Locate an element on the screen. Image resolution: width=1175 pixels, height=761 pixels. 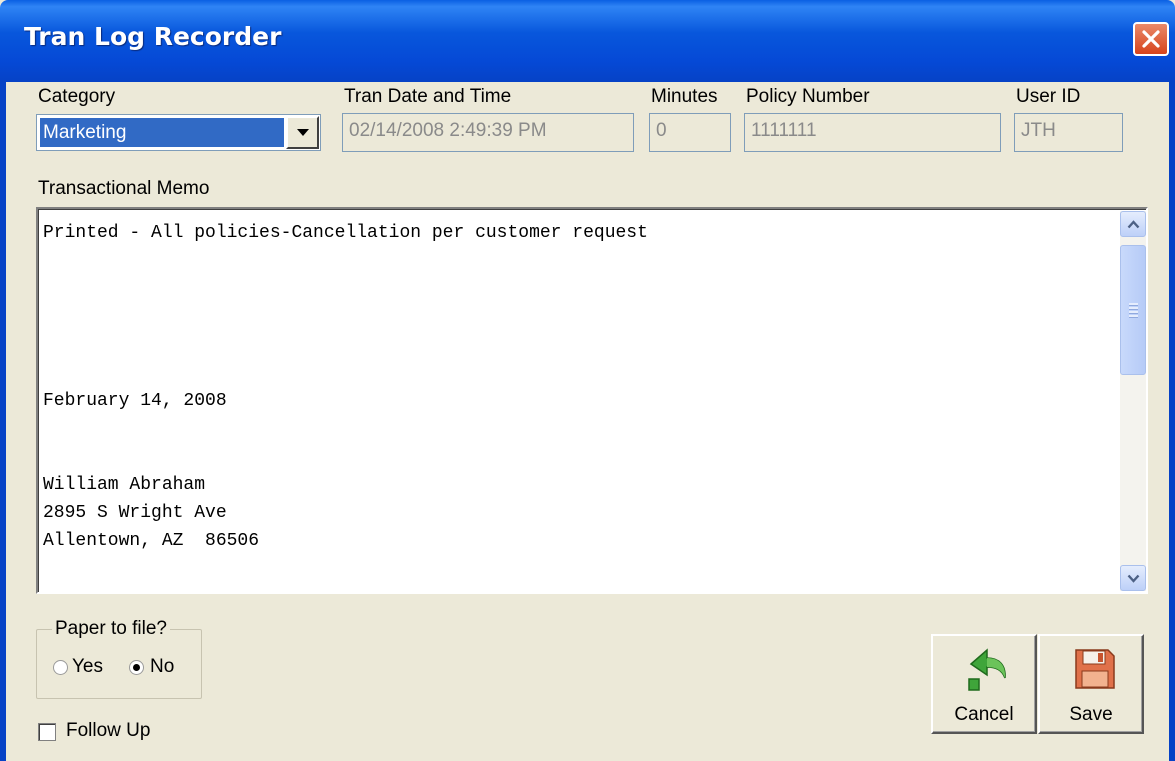
minutes-label: Minutes is located at coordinates (684, 96).